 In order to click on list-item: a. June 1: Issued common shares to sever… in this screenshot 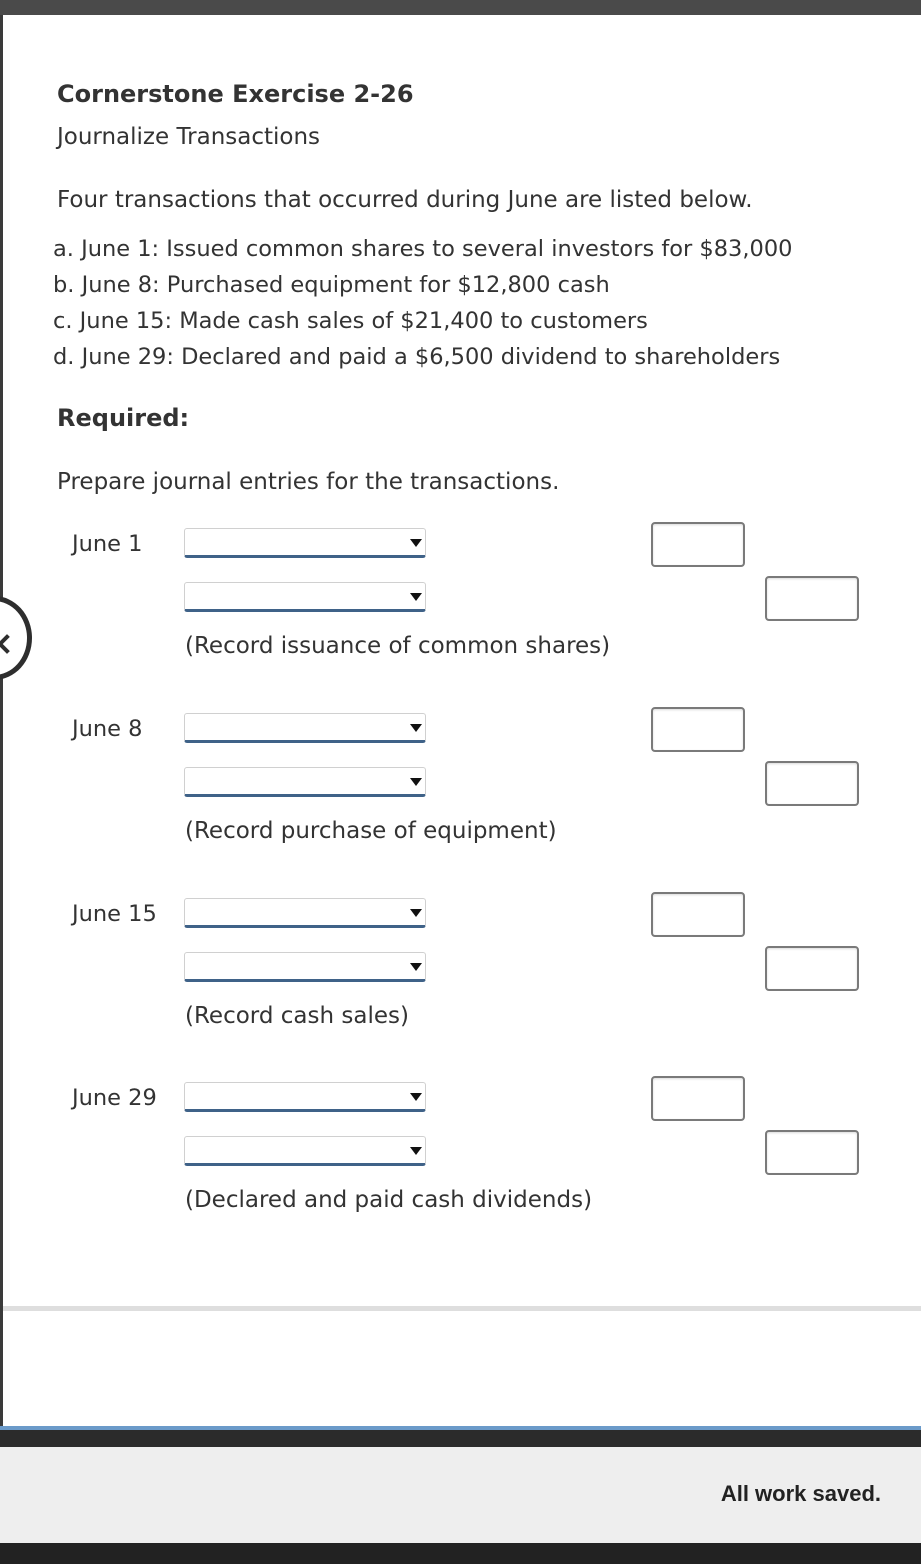, I will do `click(423, 249)`.